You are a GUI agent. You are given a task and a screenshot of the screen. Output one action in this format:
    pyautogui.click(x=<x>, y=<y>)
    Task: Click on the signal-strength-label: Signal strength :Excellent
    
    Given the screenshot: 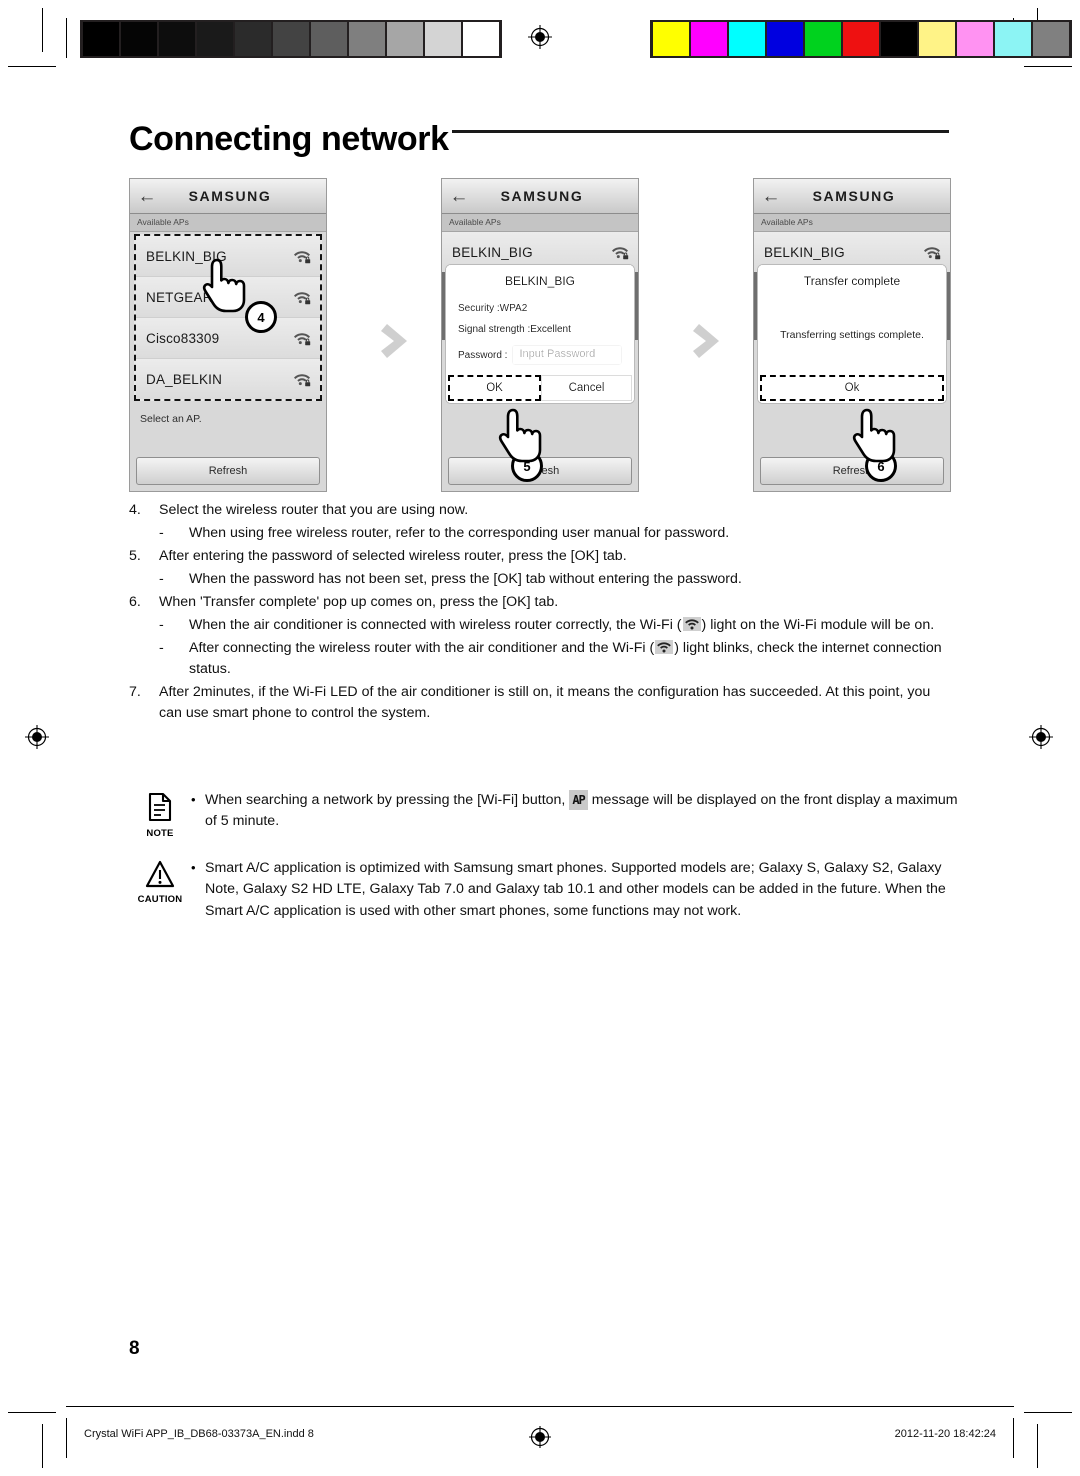 What is the action you would take?
    pyautogui.click(x=514, y=329)
    